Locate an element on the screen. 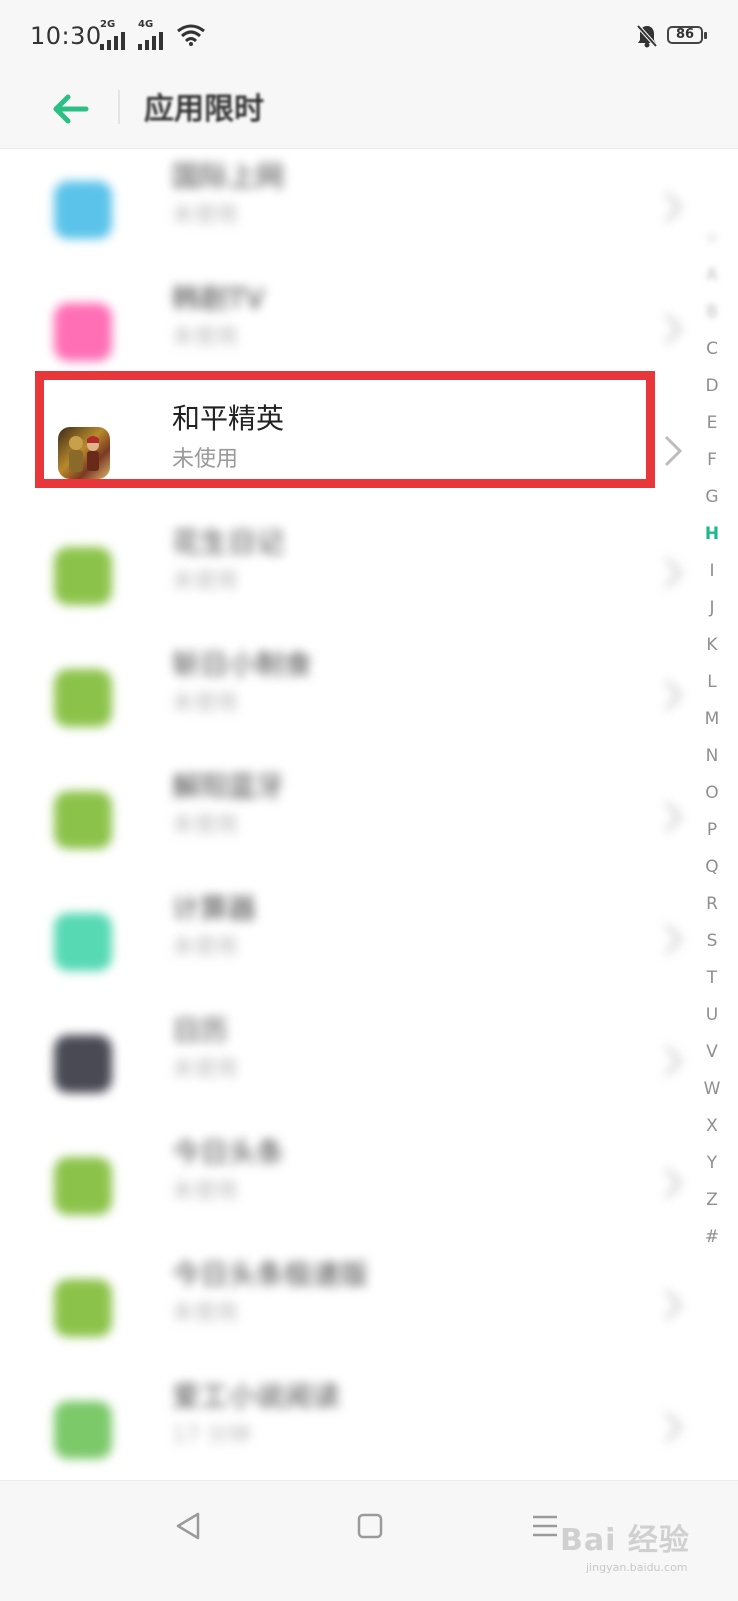 This screenshot has width=738, height=1601. app-name: 计算器 is located at coordinates (214, 908).